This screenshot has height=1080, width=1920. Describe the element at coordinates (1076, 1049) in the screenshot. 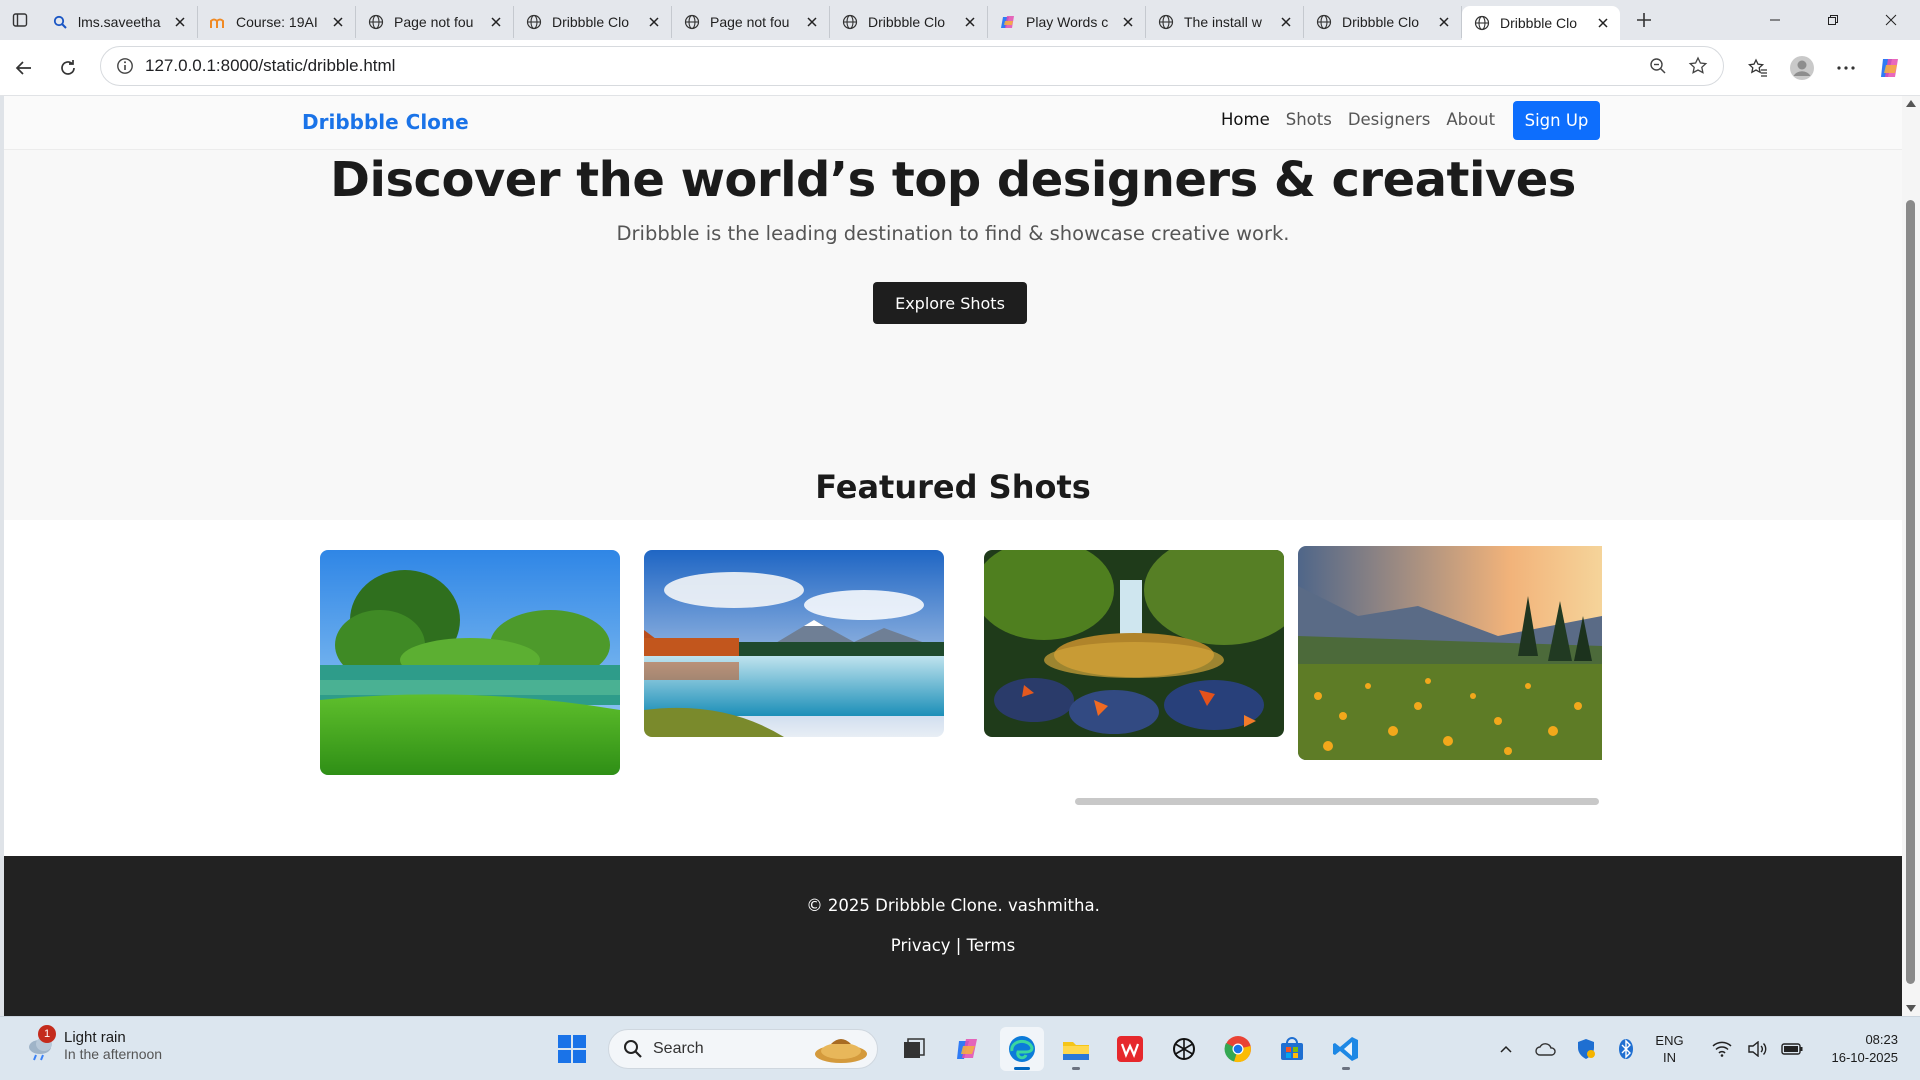

I see `file-explorer-icon` at that location.